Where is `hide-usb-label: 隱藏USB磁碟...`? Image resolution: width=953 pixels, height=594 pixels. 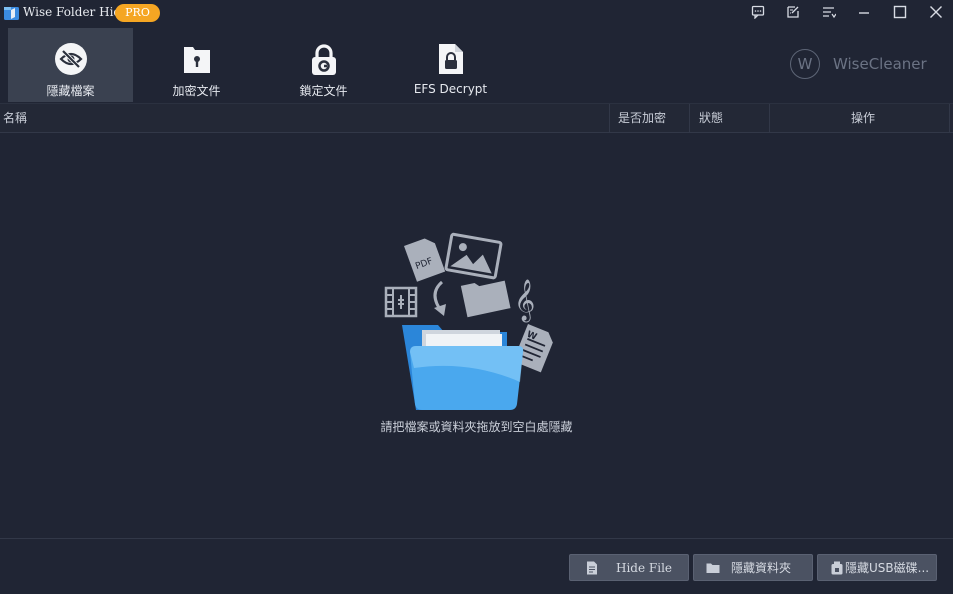 hide-usb-label: 隱藏USB磁碟... is located at coordinates (887, 568).